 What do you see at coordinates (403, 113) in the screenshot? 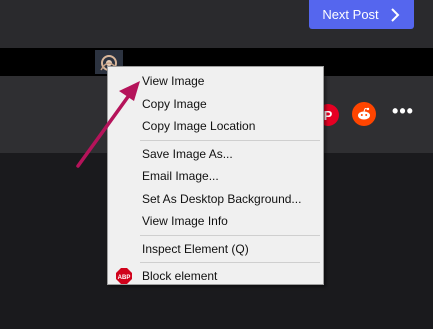
I see `more-horizontal-icon: •••` at bounding box center [403, 113].